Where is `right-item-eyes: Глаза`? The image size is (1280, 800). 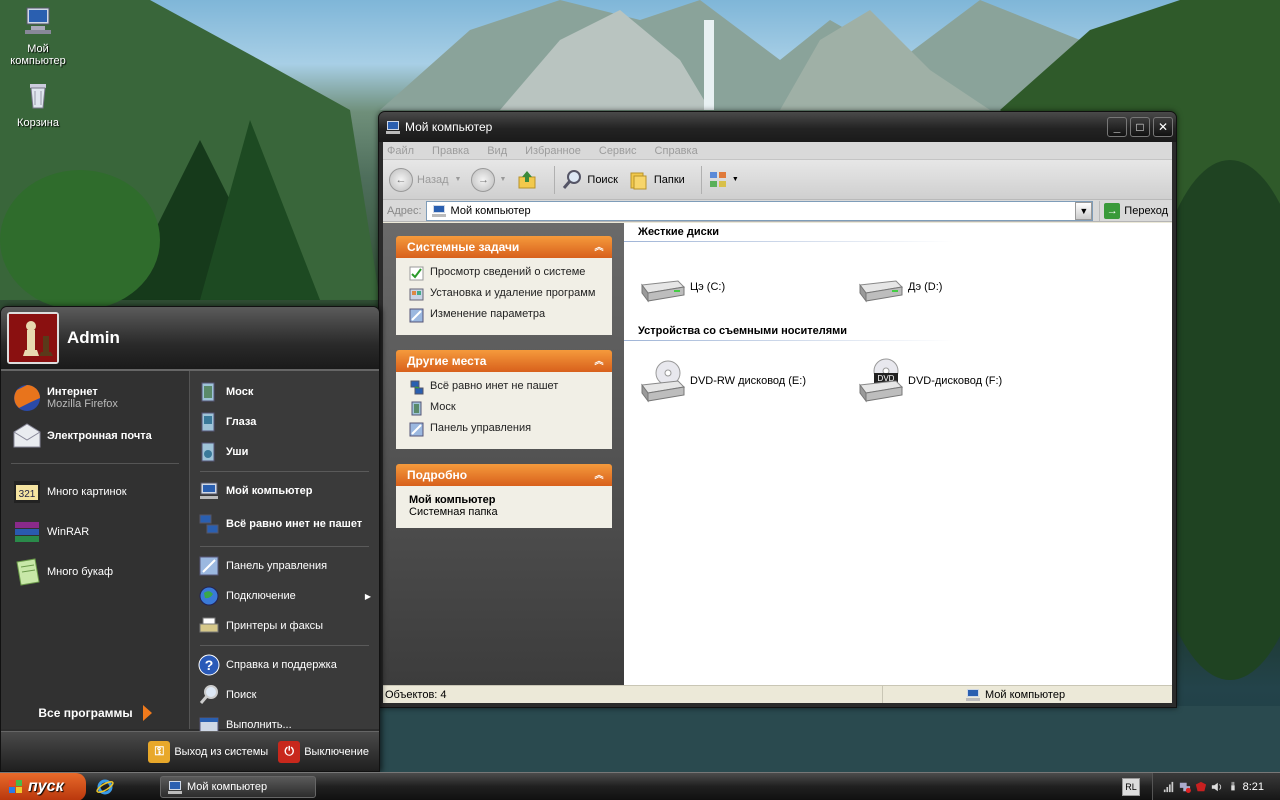
right-item-eyes: Глаза is located at coordinates (284, 422).